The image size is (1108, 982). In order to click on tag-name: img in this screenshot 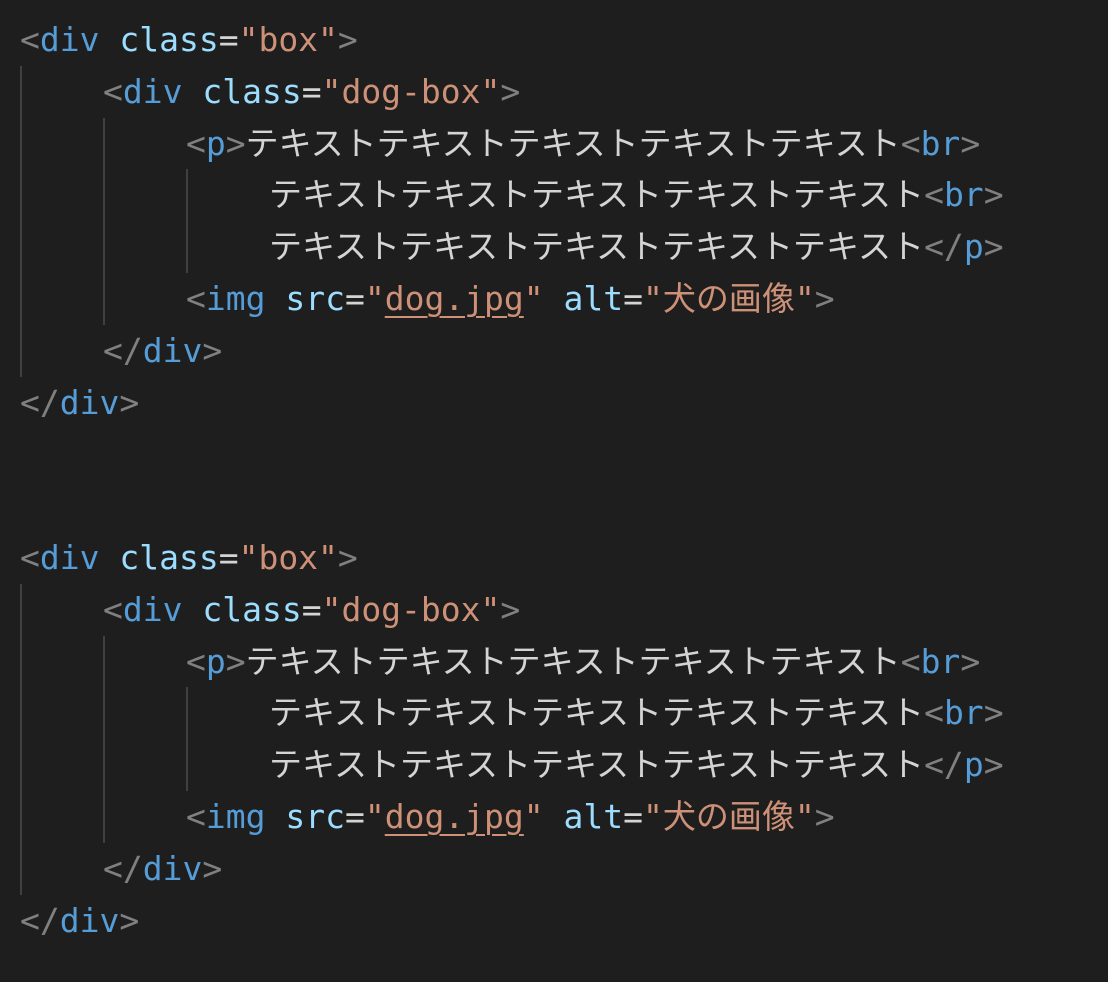, I will do `click(235, 816)`.